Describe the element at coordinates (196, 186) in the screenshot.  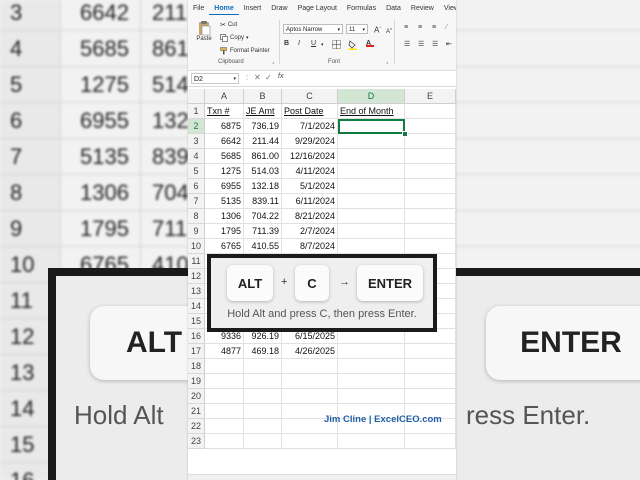
I see `row-header: 6` at that location.